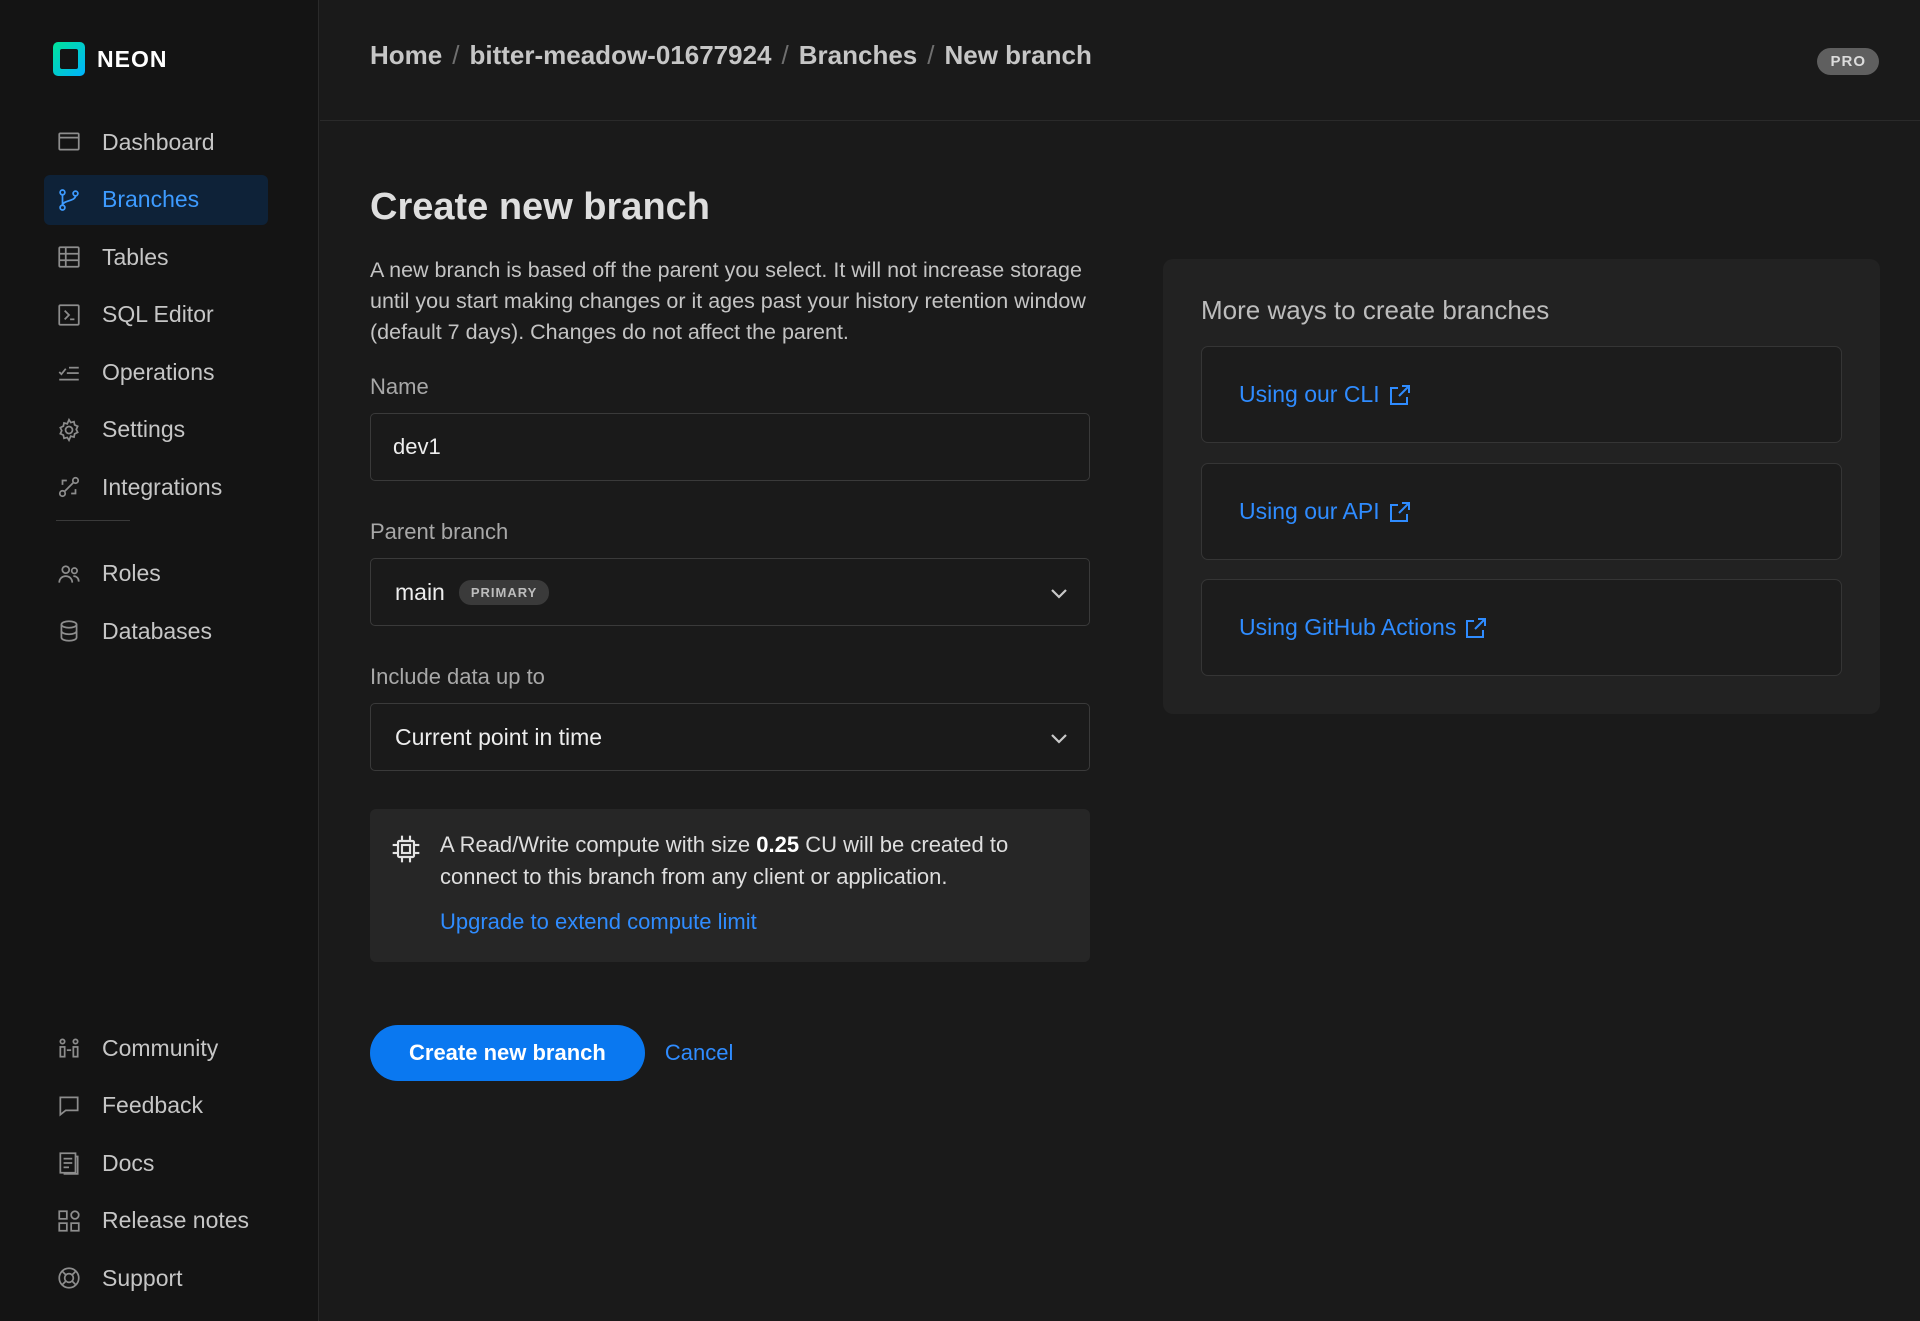 The image size is (1920, 1321). I want to click on sidebar-item-label: Databases, so click(157, 630).